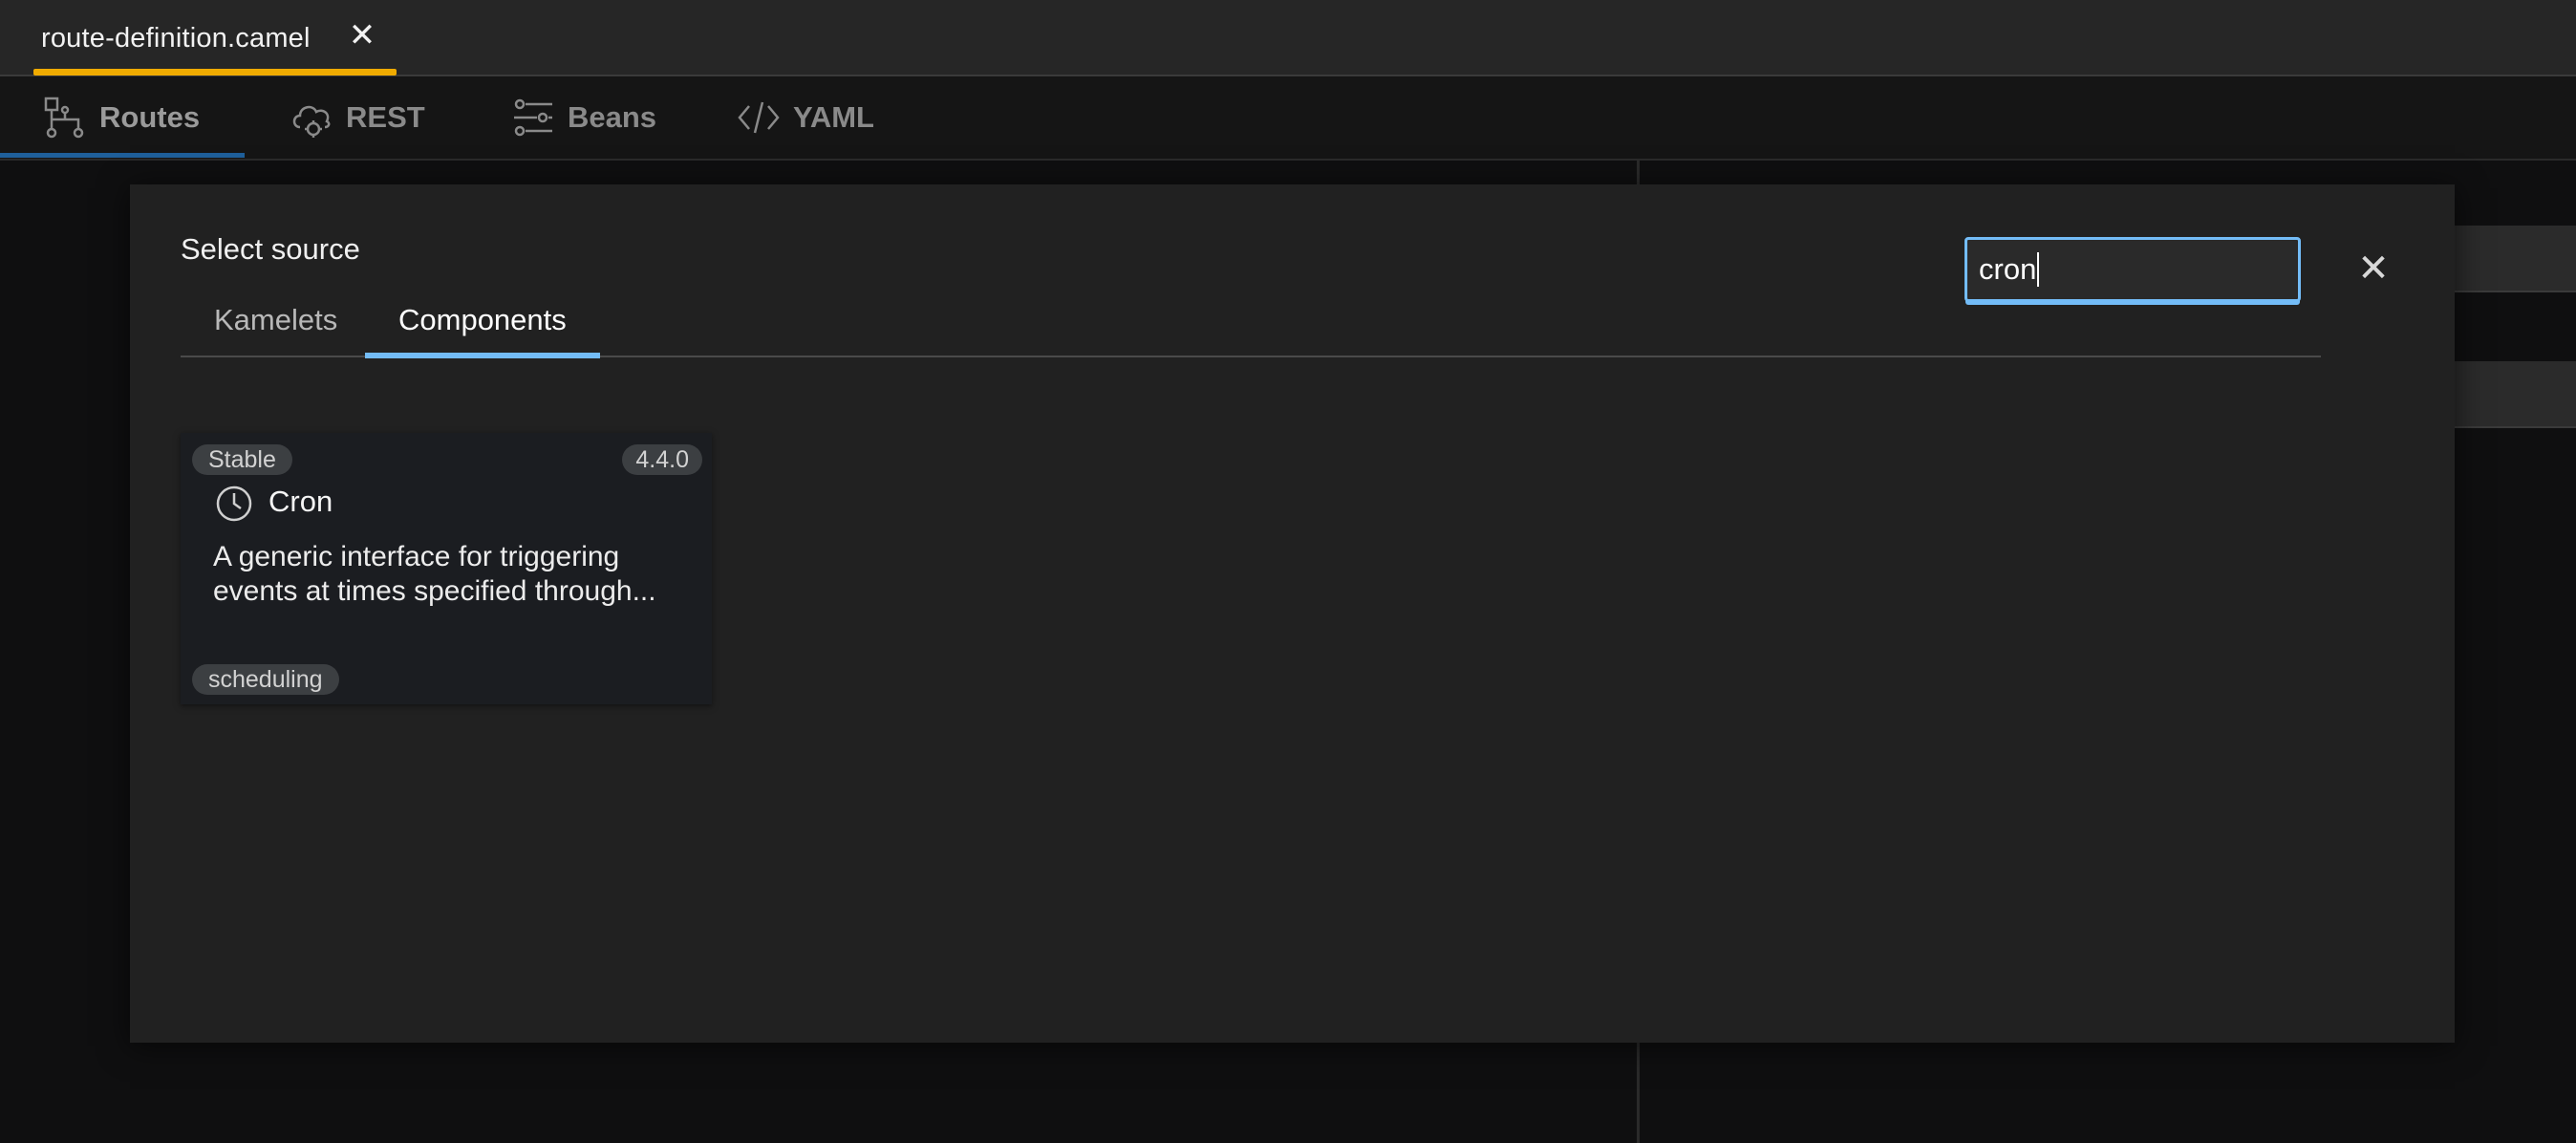 This screenshot has height=1143, width=2576. What do you see at coordinates (416, 556) in the screenshot?
I see `card-description-line: A generic interface for triggering` at bounding box center [416, 556].